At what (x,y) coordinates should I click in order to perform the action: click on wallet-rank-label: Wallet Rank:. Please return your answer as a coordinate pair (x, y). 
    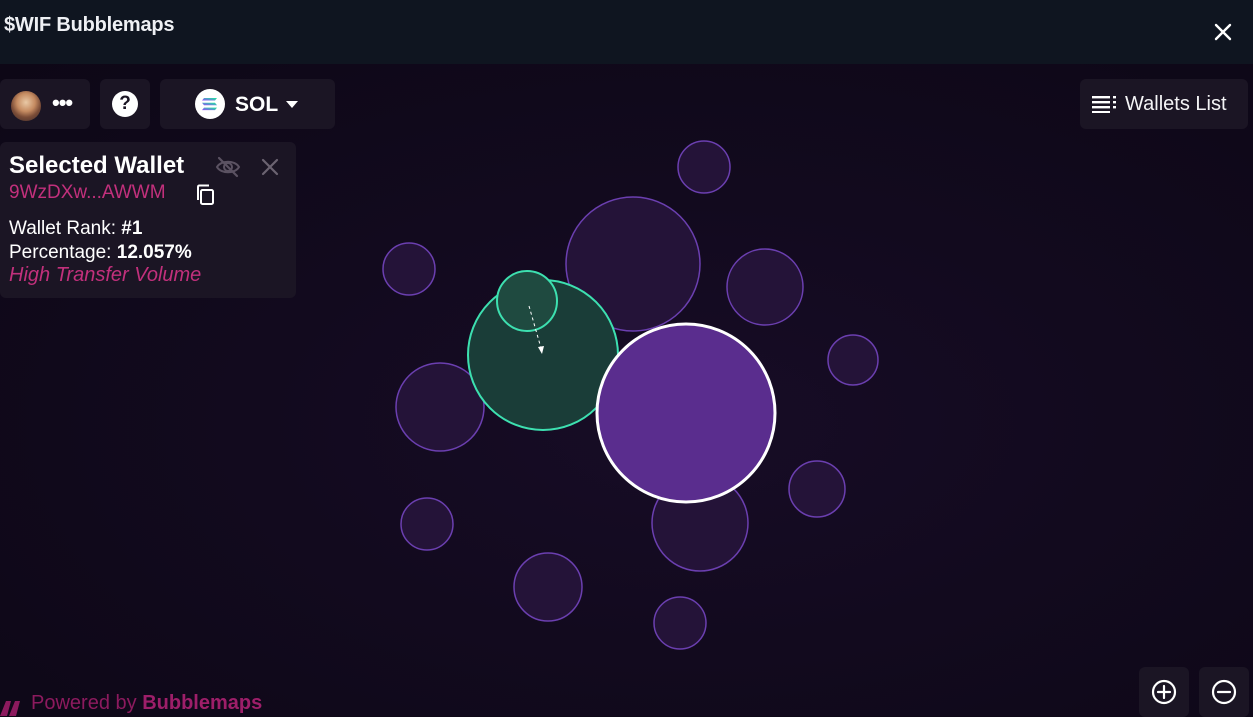
    Looking at the image, I should click on (62, 228).